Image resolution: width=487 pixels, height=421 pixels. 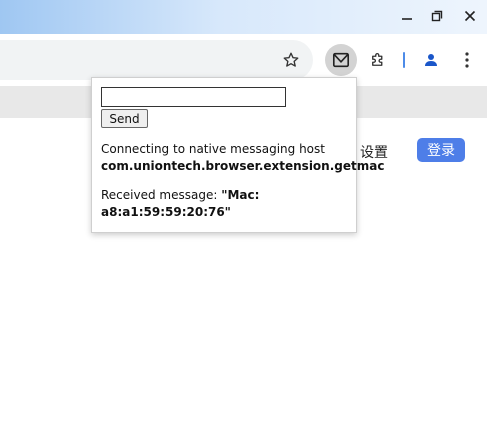 I want to click on profile-button, so click(x=431, y=60).